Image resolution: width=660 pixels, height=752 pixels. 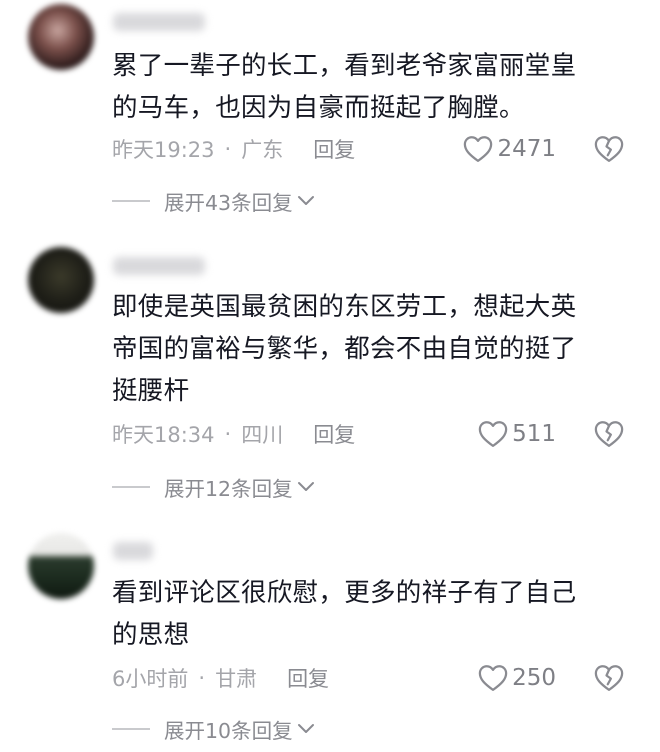 What do you see at coordinates (262, 150) in the screenshot?
I see `comment-location: 广东` at bounding box center [262, 150].